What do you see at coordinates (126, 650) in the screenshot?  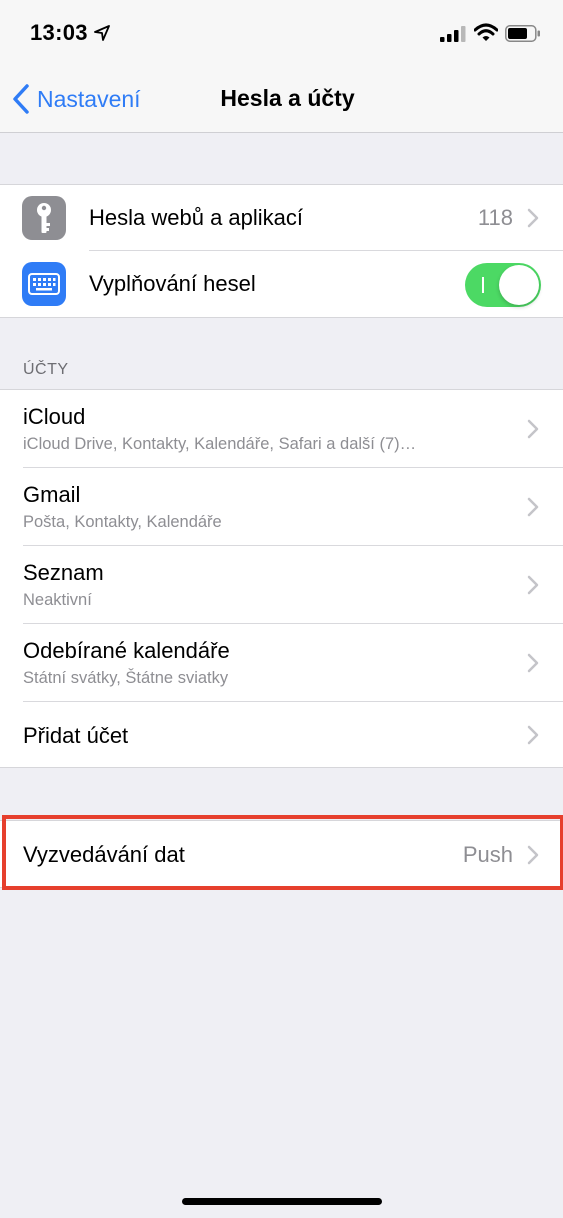 I see `account-name: Odebírané kalendáře` at bounding box center [126, 650].